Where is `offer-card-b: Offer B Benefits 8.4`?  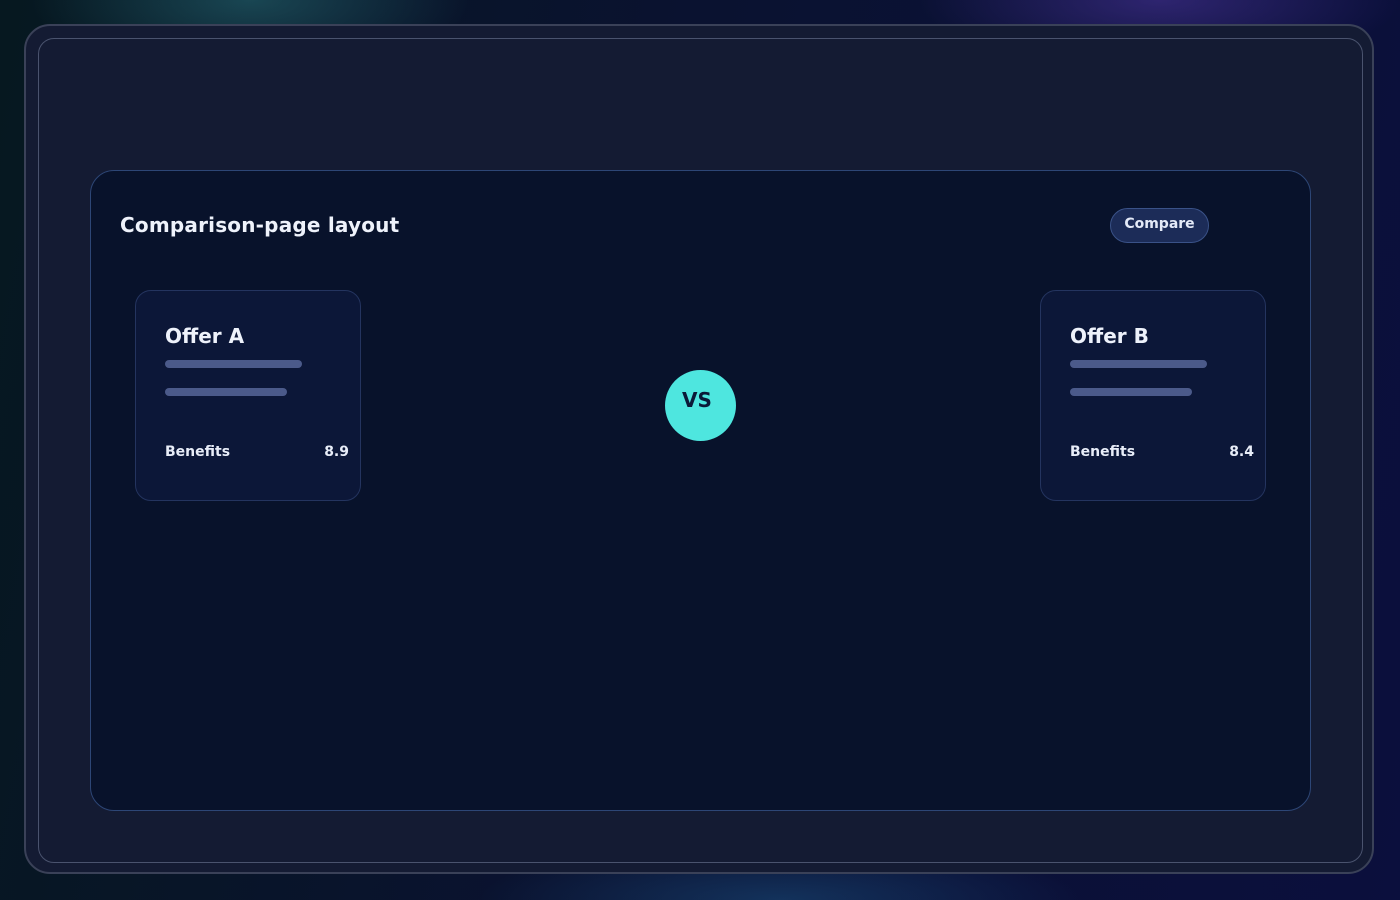
offer-card-b: Offer B Benefits 8.4 is located at coordinates (1153, 395).